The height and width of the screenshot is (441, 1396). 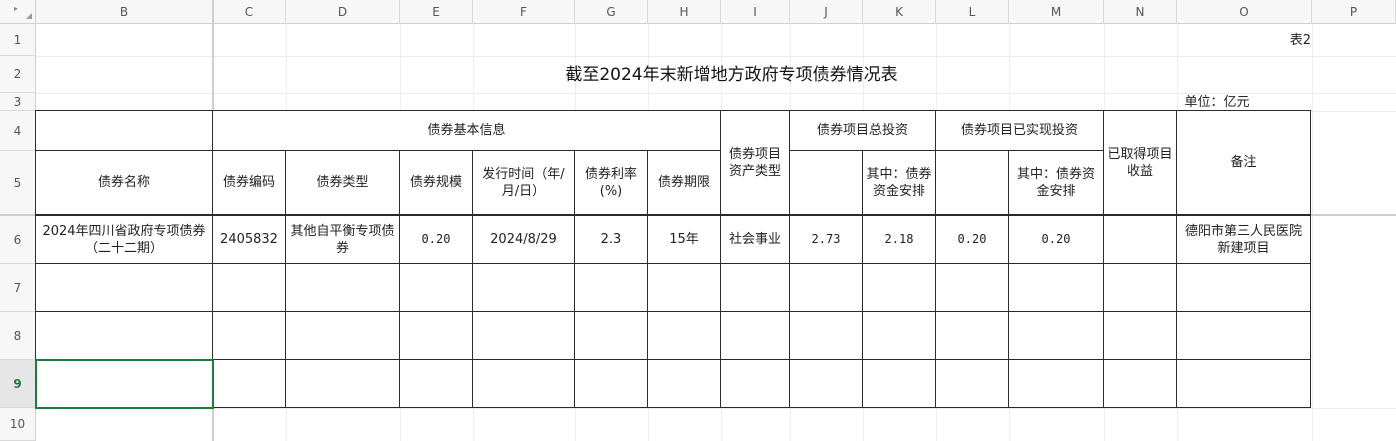 I want to click on unit-label: 单位：亿元, so click(x=1217, y=102).